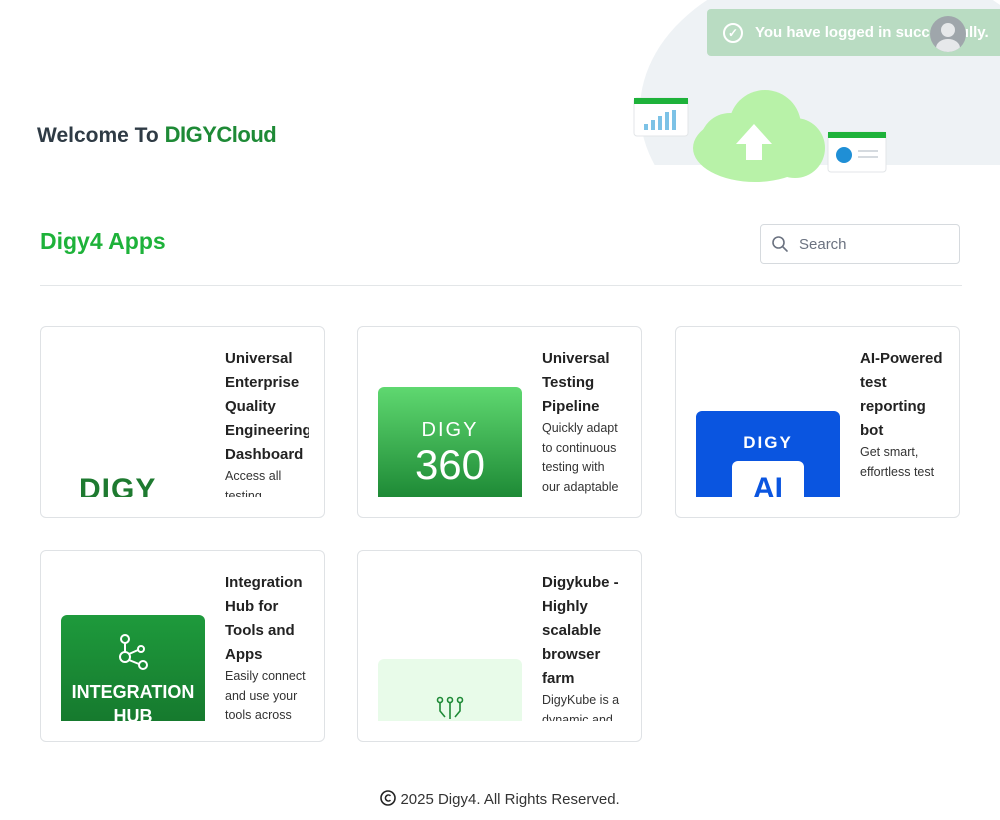 This screenshot has height=820, width=1000. I want to click on app-description: DigyKube is a dynamic and, so click(581, 707).